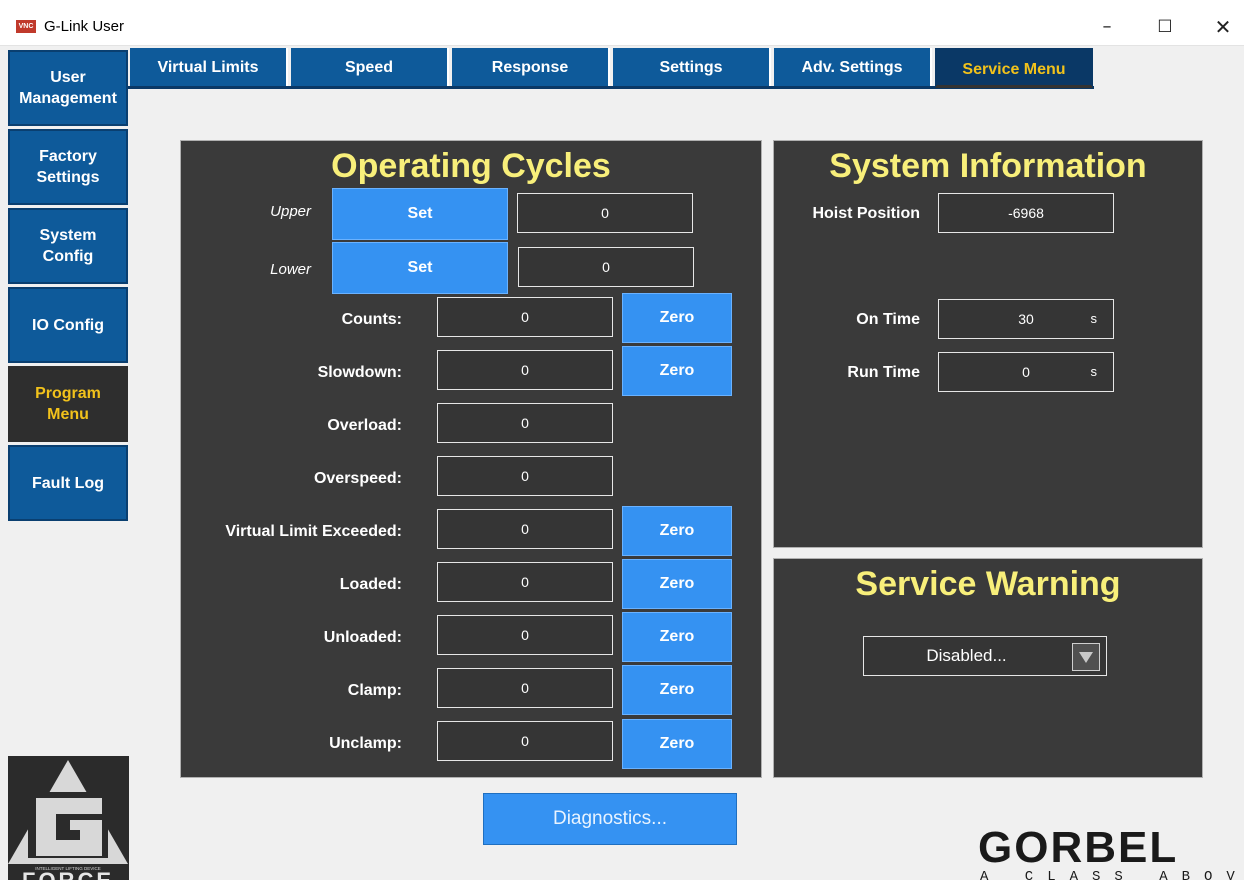  Describe the element at coordinates (605, 213) in the screenshot. I see `upper-value-field: 0` at that location.